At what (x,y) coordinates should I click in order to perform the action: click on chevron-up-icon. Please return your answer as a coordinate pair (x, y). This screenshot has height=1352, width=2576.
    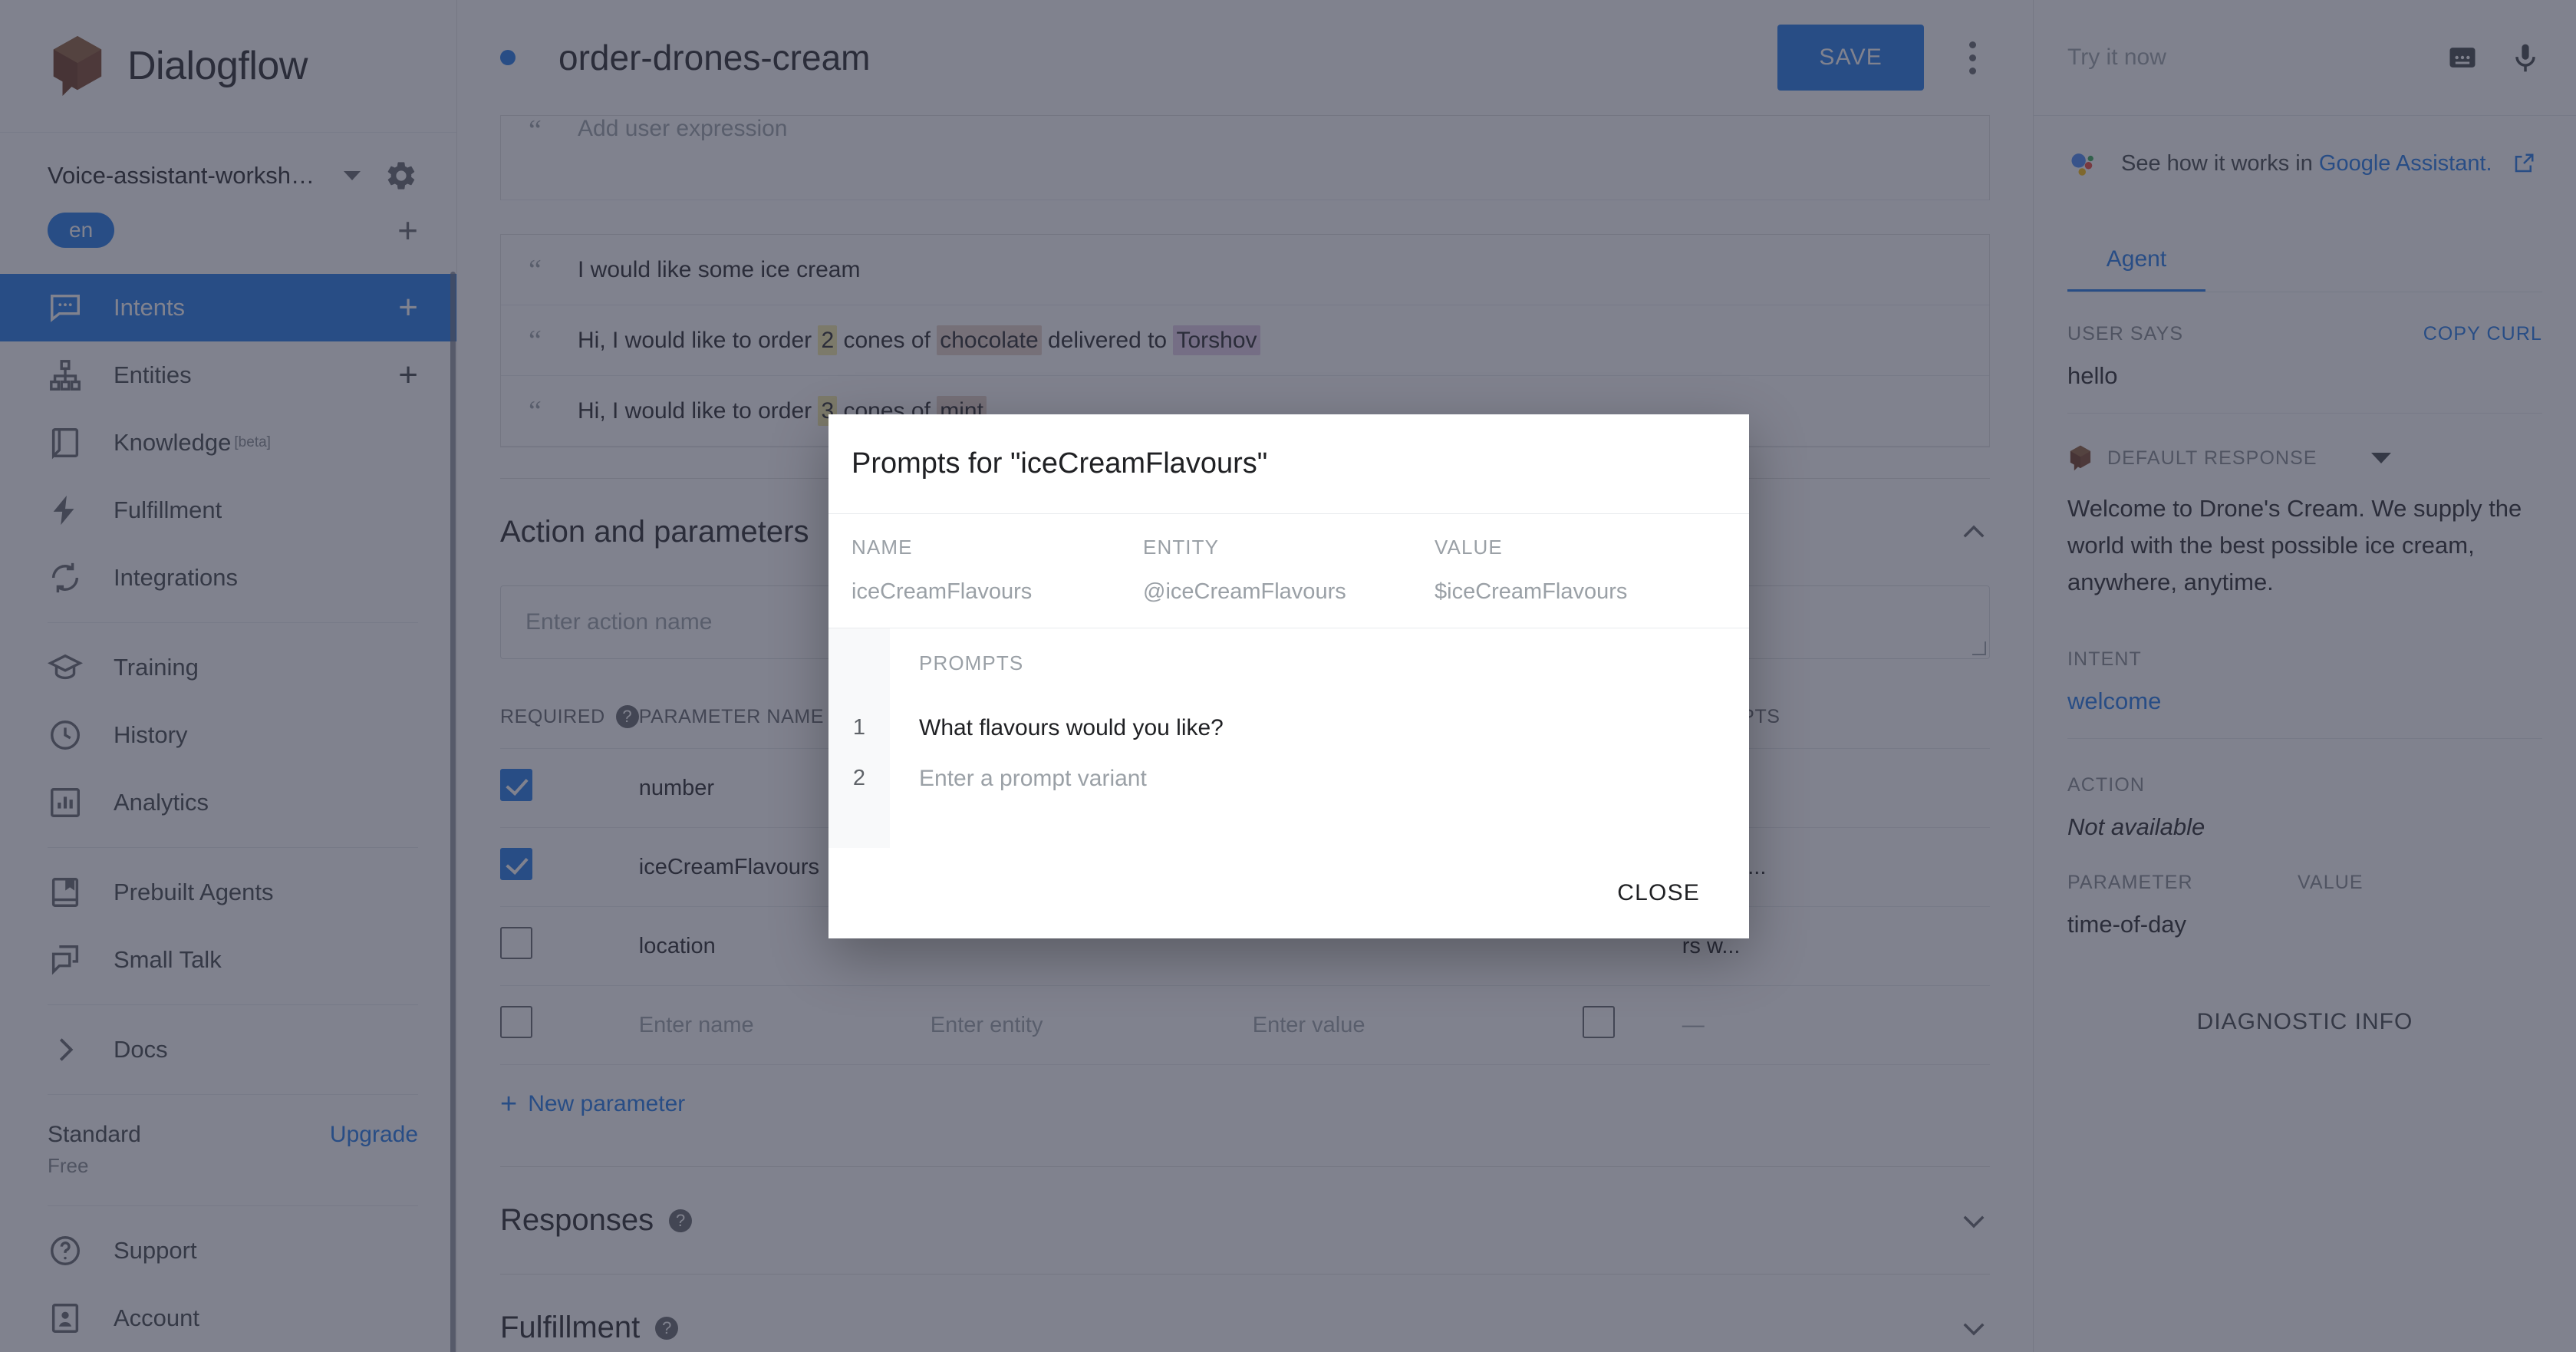
    Looking at the image, I should click on (1974, 532).